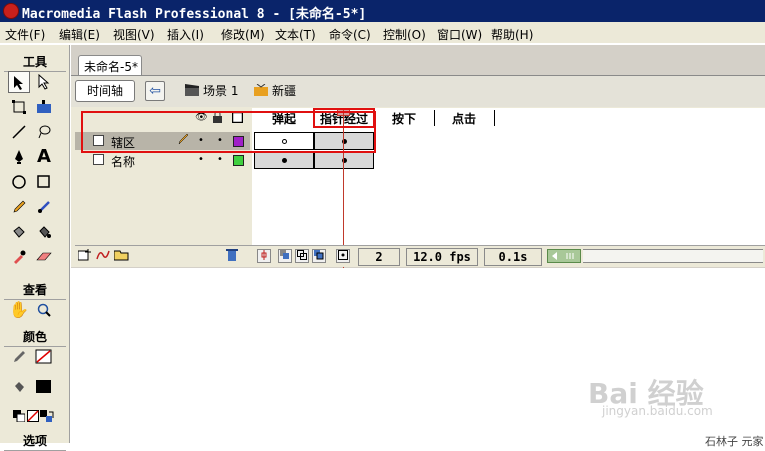 Image resolution: width=765 pixels, height=451 pixels. What do you see at coordinates (344, 160) in the screenshot?
I see `keyframe-over-name` at bounding box center [344, 160].